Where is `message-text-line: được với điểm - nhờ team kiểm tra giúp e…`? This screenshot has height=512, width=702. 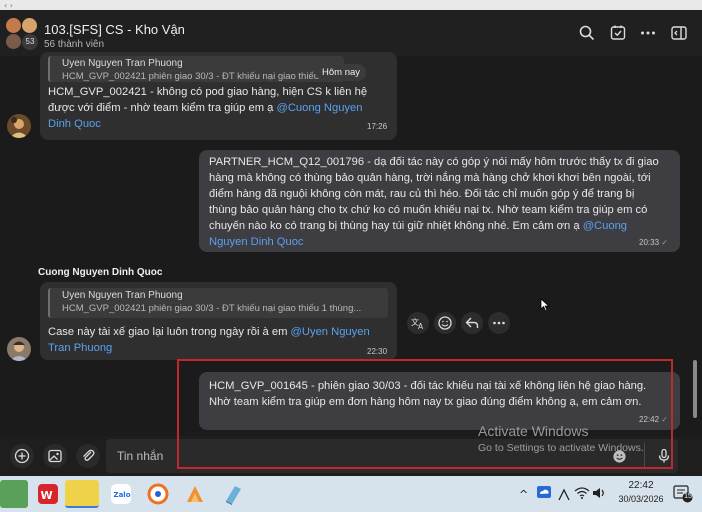 message-text-line: được với điểm - nhờ team kiểm tra giúp e… is located at coordinates (205, 108).